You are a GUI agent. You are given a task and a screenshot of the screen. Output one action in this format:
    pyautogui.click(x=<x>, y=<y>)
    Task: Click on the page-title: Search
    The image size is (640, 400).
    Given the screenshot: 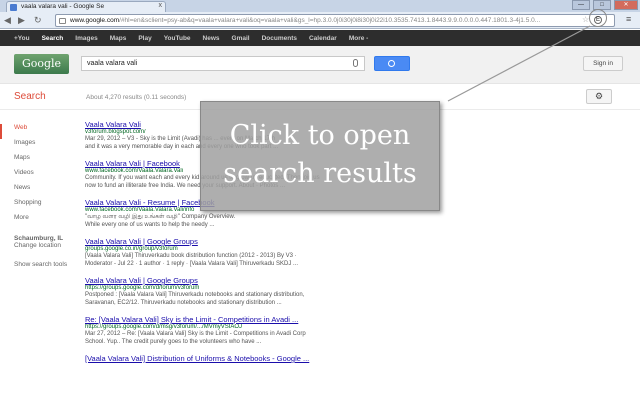 What is the action you would take?
    pyautogui.click(x=30, y=96)
    